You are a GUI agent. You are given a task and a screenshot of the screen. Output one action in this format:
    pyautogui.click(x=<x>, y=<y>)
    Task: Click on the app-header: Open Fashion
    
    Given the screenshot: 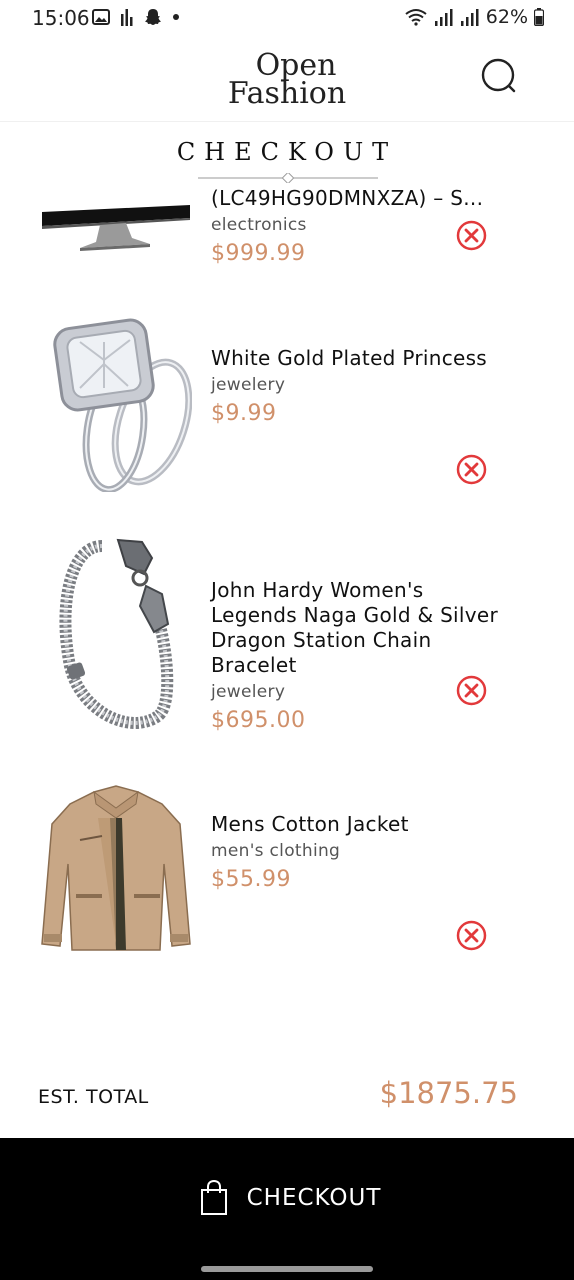 What is the action you would take?
    pyautogui.click(x=287, y=81)
    